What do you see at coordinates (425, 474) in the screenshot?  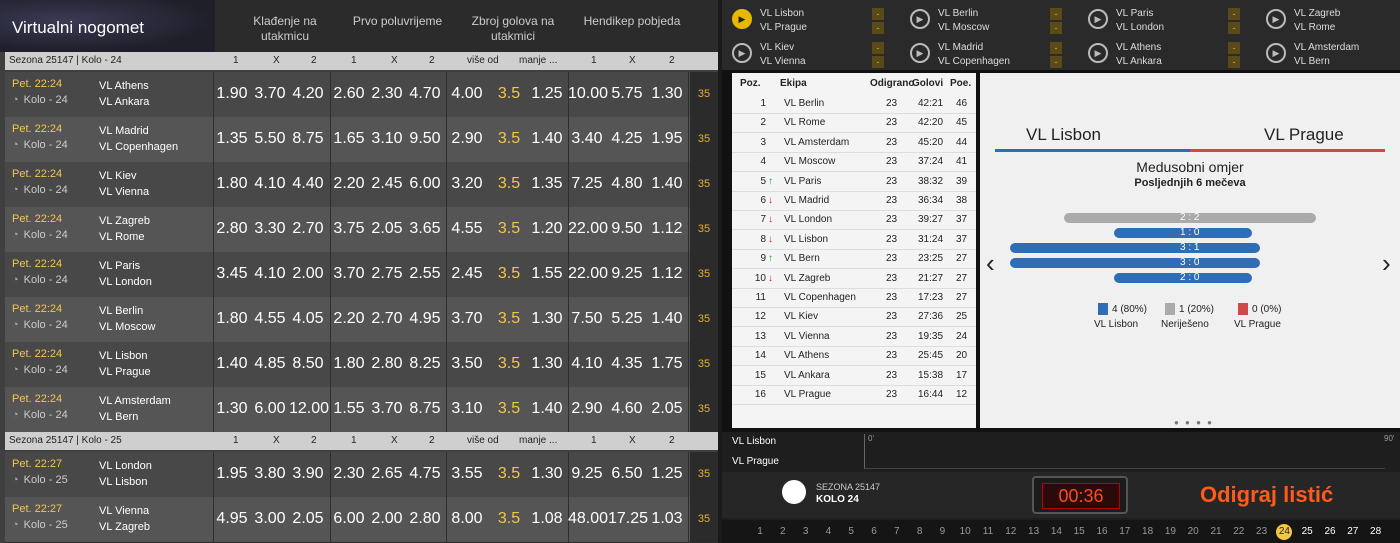 I see `odds-button: 4.75` at bounding box center [425, 474].